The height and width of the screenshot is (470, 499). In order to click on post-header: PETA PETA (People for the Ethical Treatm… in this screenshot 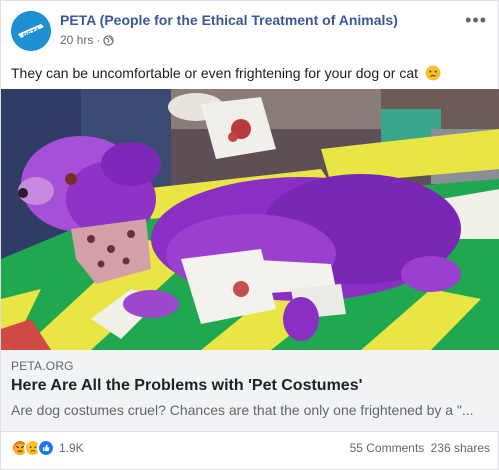, I will do `click(251, 32)`.